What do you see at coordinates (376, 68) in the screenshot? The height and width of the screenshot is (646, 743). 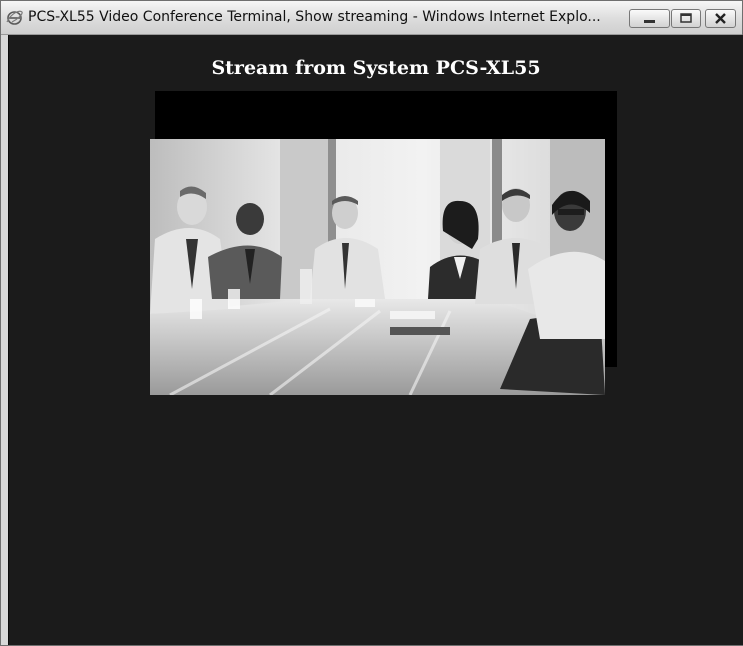 I see `stream-title: Stream from System PCS-XL55` at bounding box center [376, 68].